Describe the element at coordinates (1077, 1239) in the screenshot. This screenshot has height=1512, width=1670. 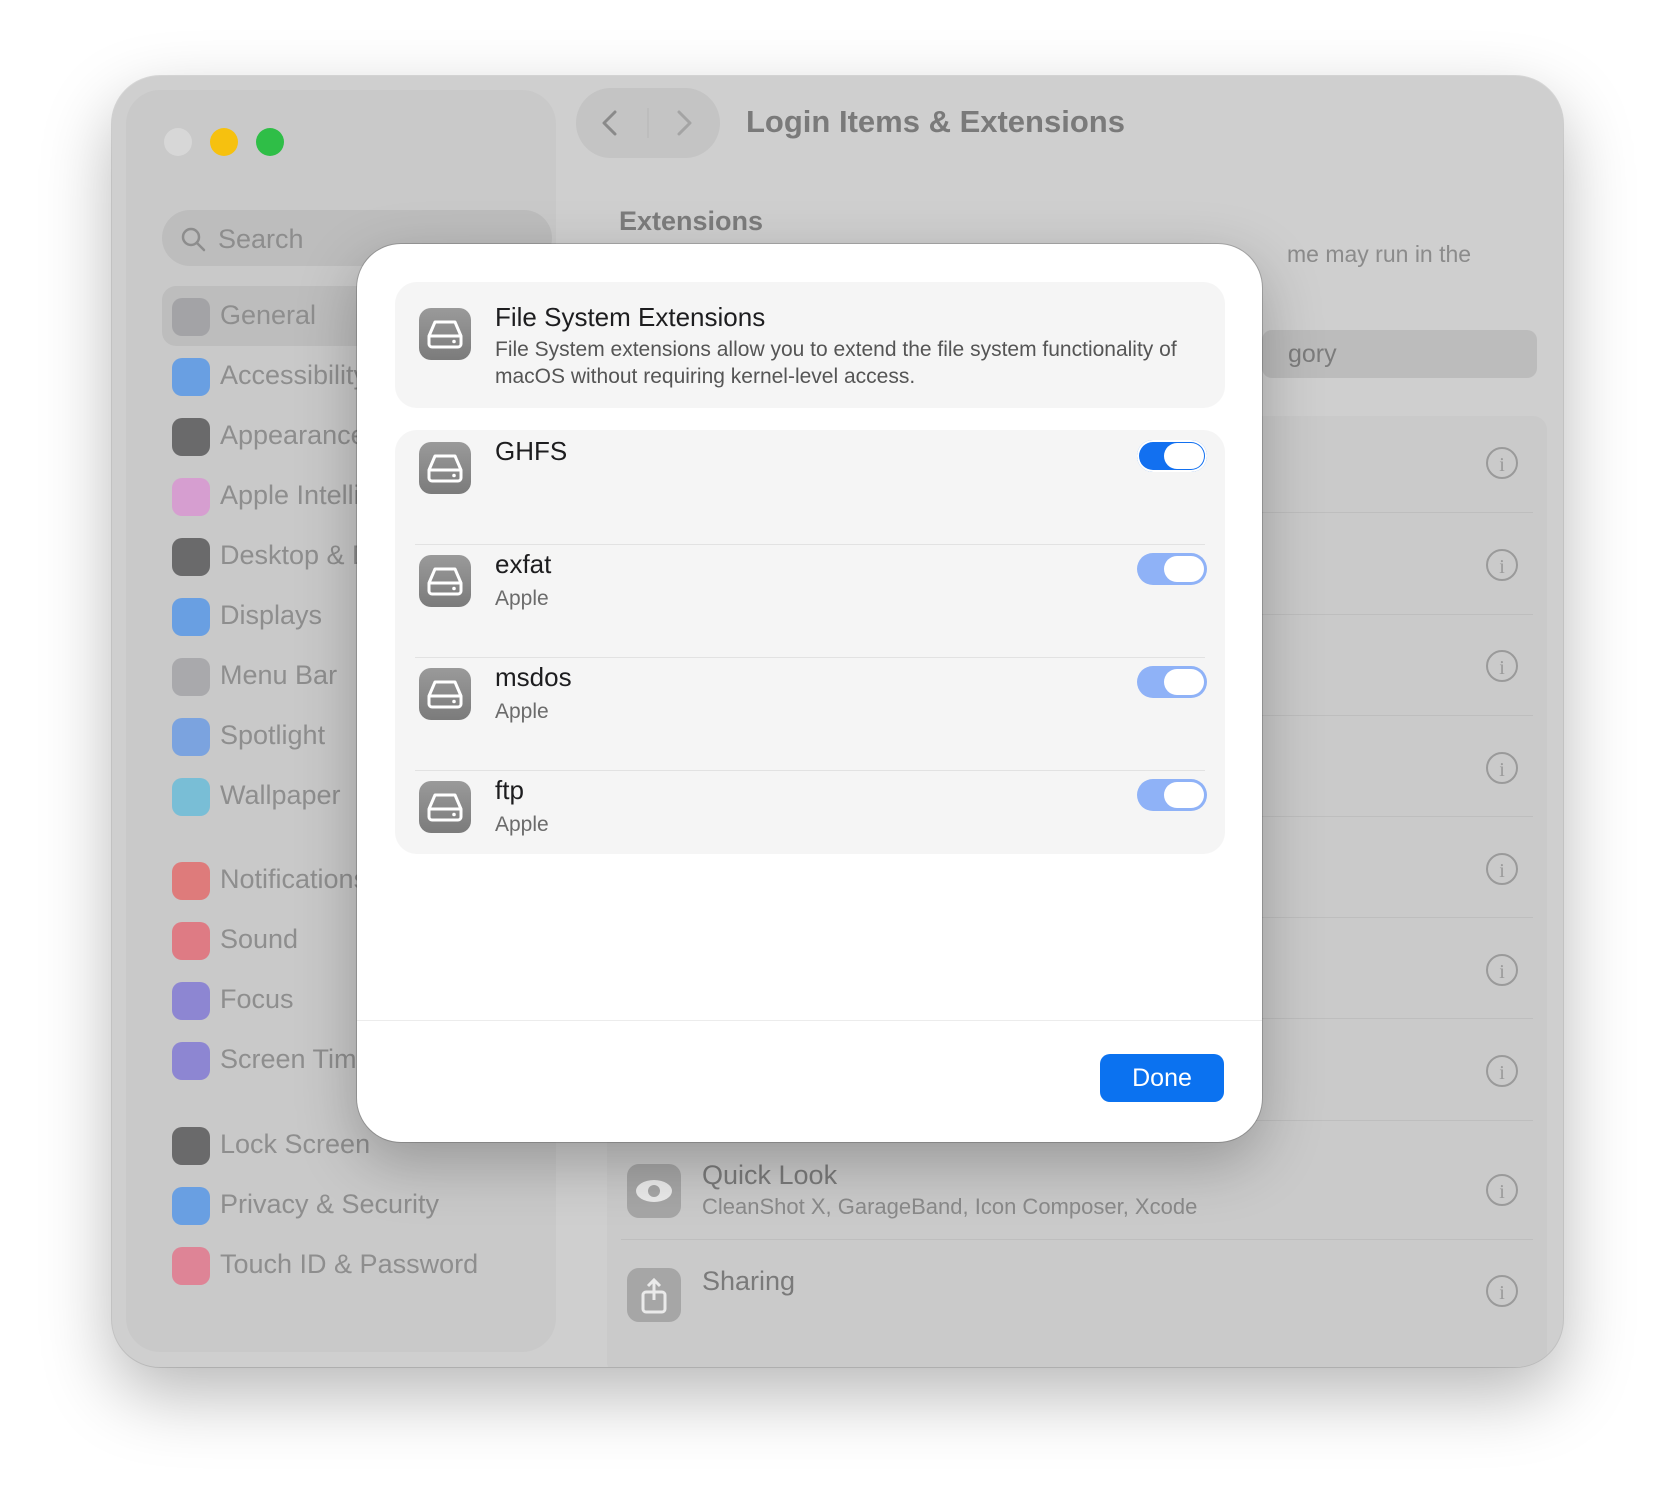
I see `row-separator` at that location.